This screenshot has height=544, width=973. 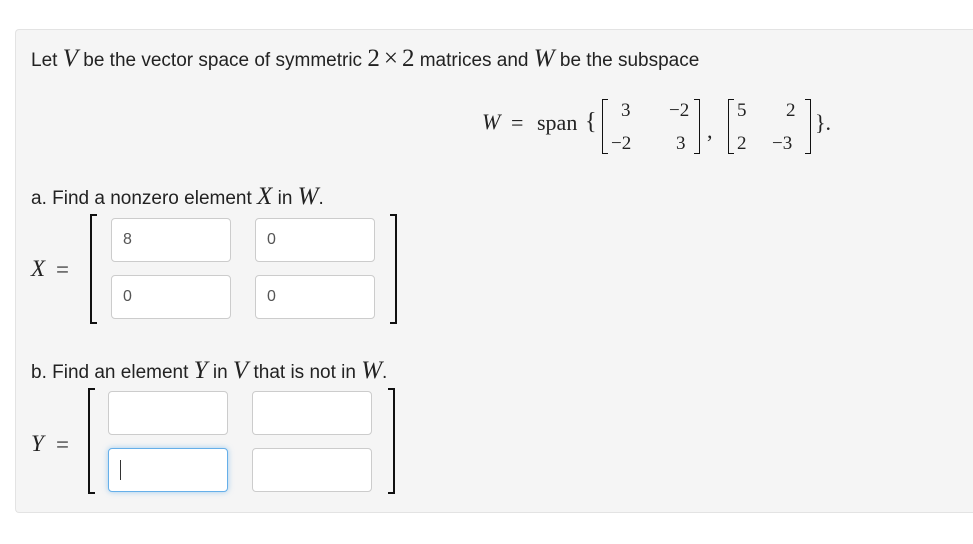 I want to click on span-lhs: W, so click(x=491, y=121).